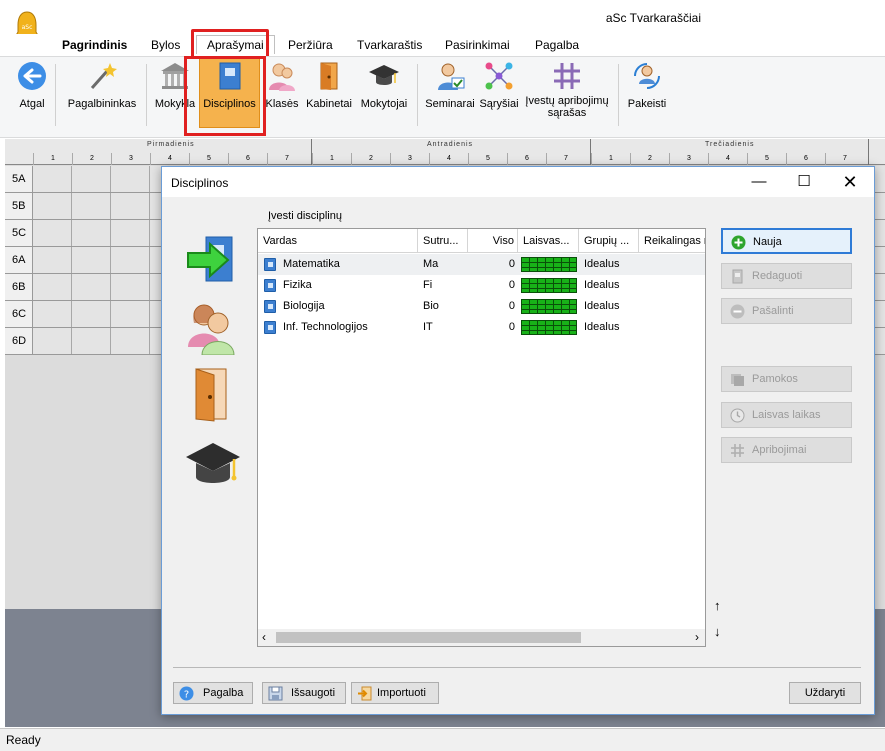 The image size is (885, 751). What do you see at coordinates (786, 311) in the screenshot?
I see `pasalinti-button: Pašalinti` at bounding box center [786, 311].